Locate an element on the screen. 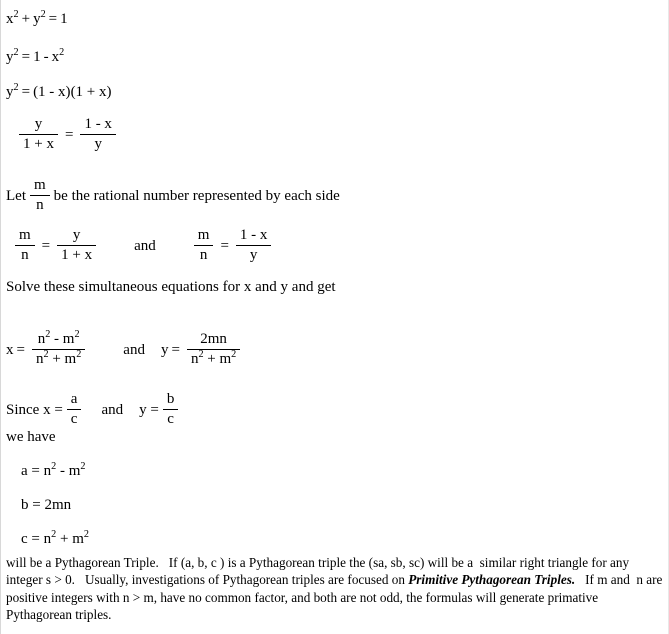  closing-part1: will be a Pythagorean Triple. is located at coordinates (82, 562).